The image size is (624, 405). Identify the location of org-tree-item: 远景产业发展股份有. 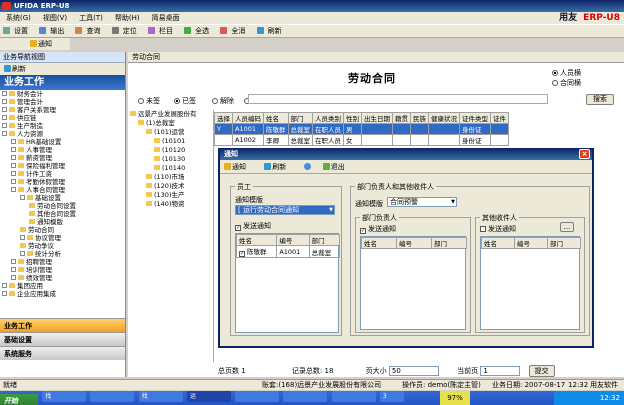
(170, 114).